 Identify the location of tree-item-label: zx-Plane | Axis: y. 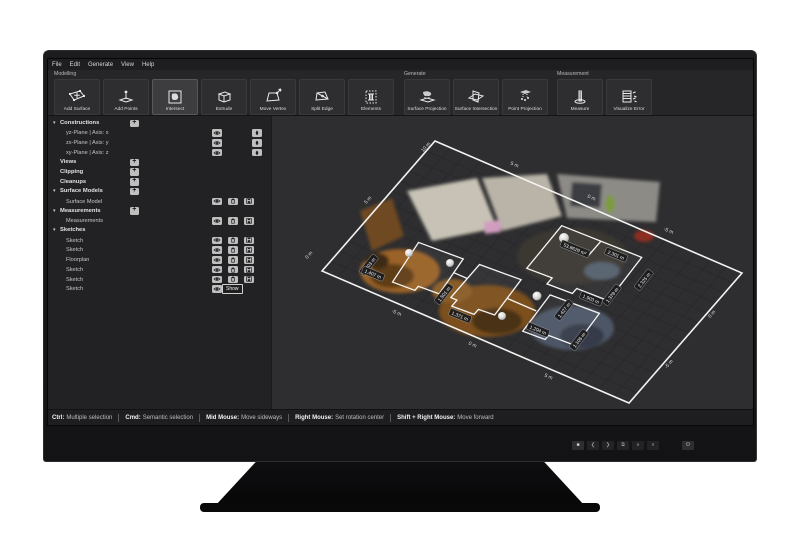
(87, 143).